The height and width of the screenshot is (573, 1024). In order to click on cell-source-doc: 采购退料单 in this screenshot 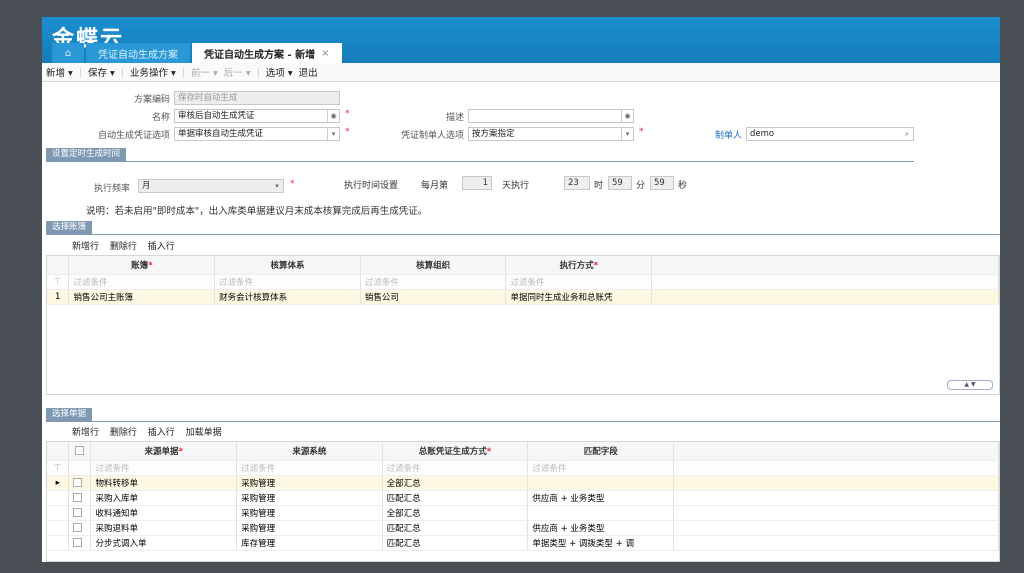, I will do `click(164, 528)`.